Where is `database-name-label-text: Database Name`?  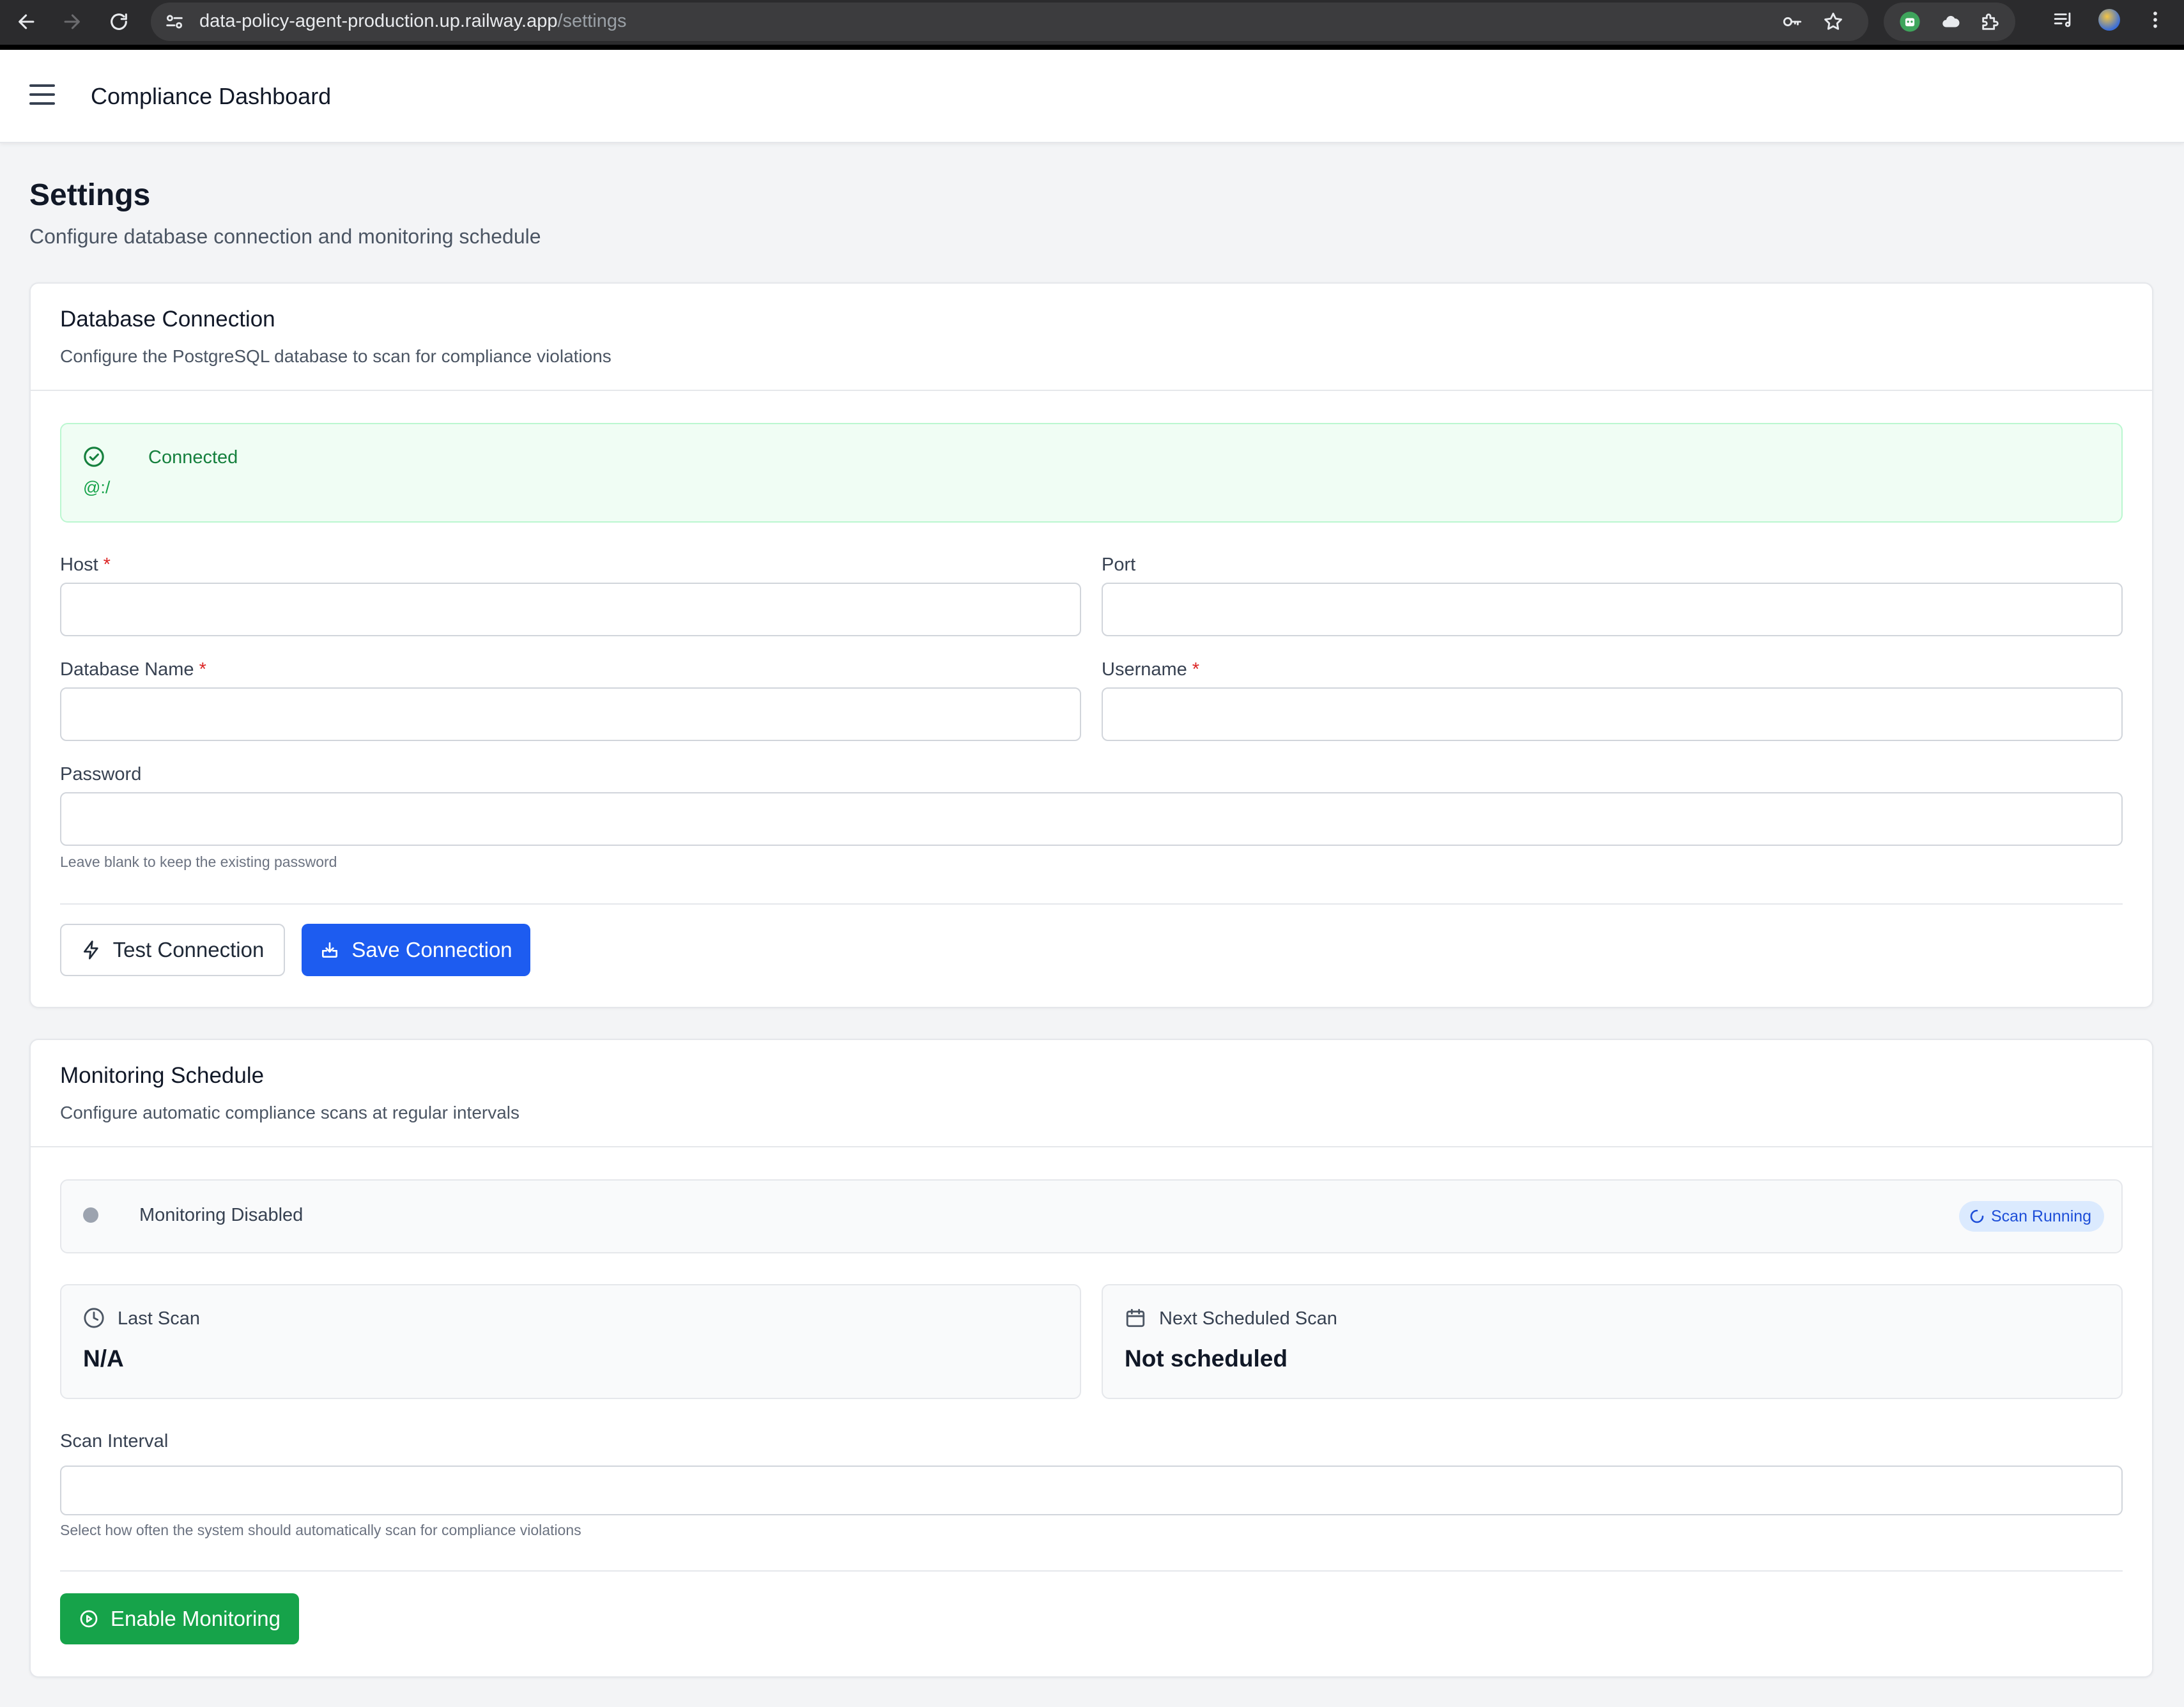 database-name-label-text: Database Name is located at coordinates (127, 669).